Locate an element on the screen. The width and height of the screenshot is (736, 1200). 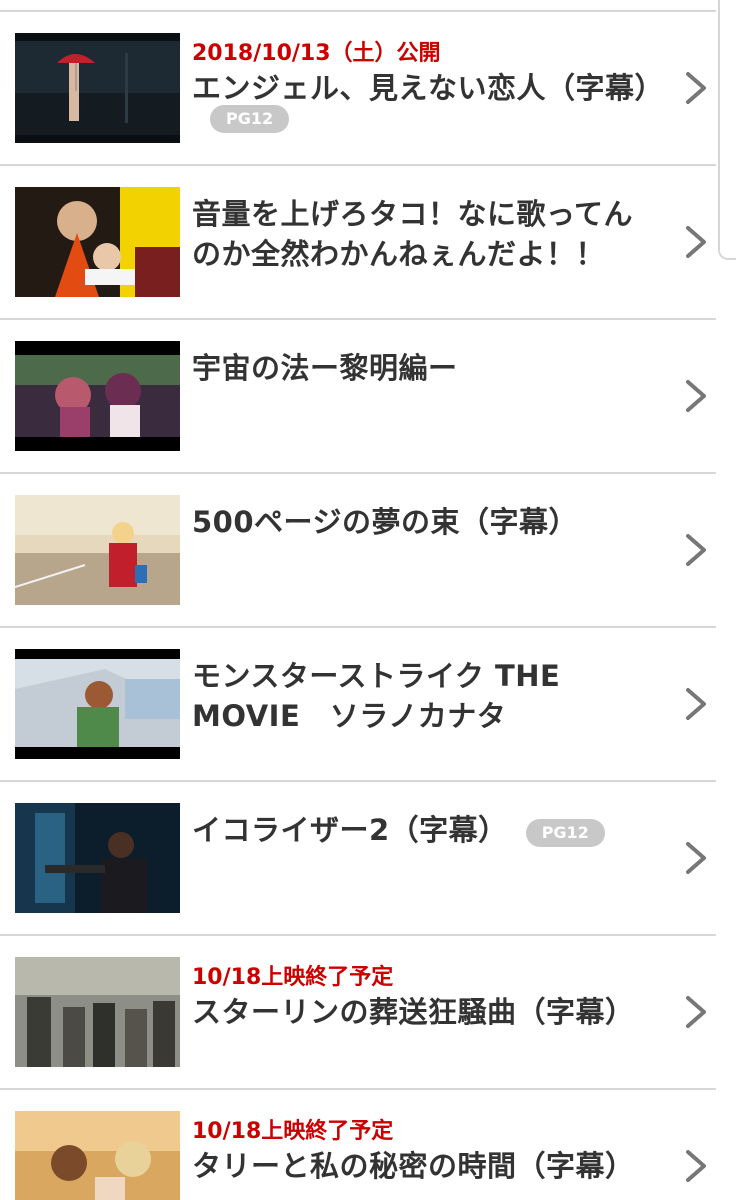
movie-info: 2018/10/13（土）公開 エンジェル、見えない恋人（字幕）PG12 is located at coordinates (428, 88).